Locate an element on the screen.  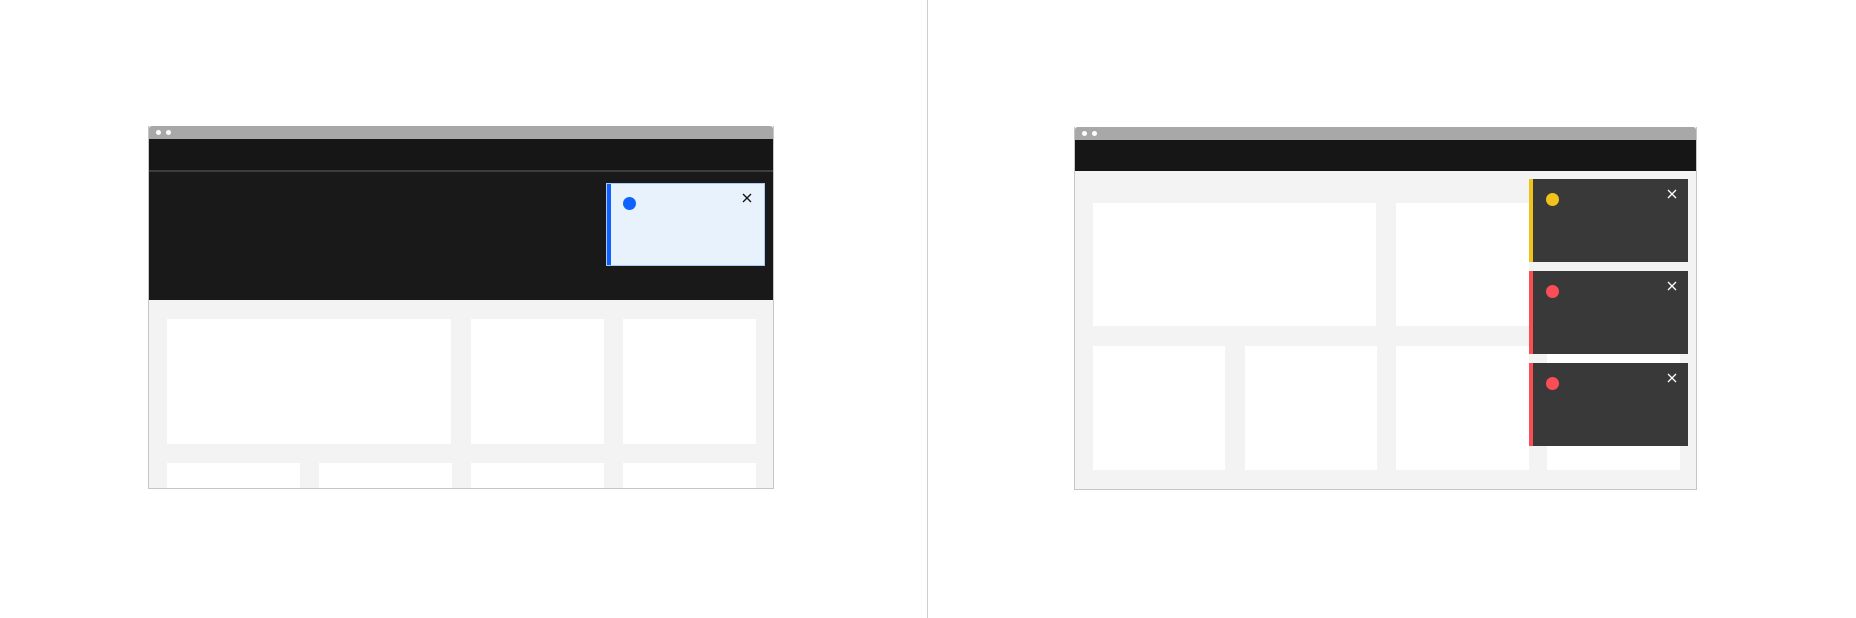
panel-divider is located at coordinates (927, 309).